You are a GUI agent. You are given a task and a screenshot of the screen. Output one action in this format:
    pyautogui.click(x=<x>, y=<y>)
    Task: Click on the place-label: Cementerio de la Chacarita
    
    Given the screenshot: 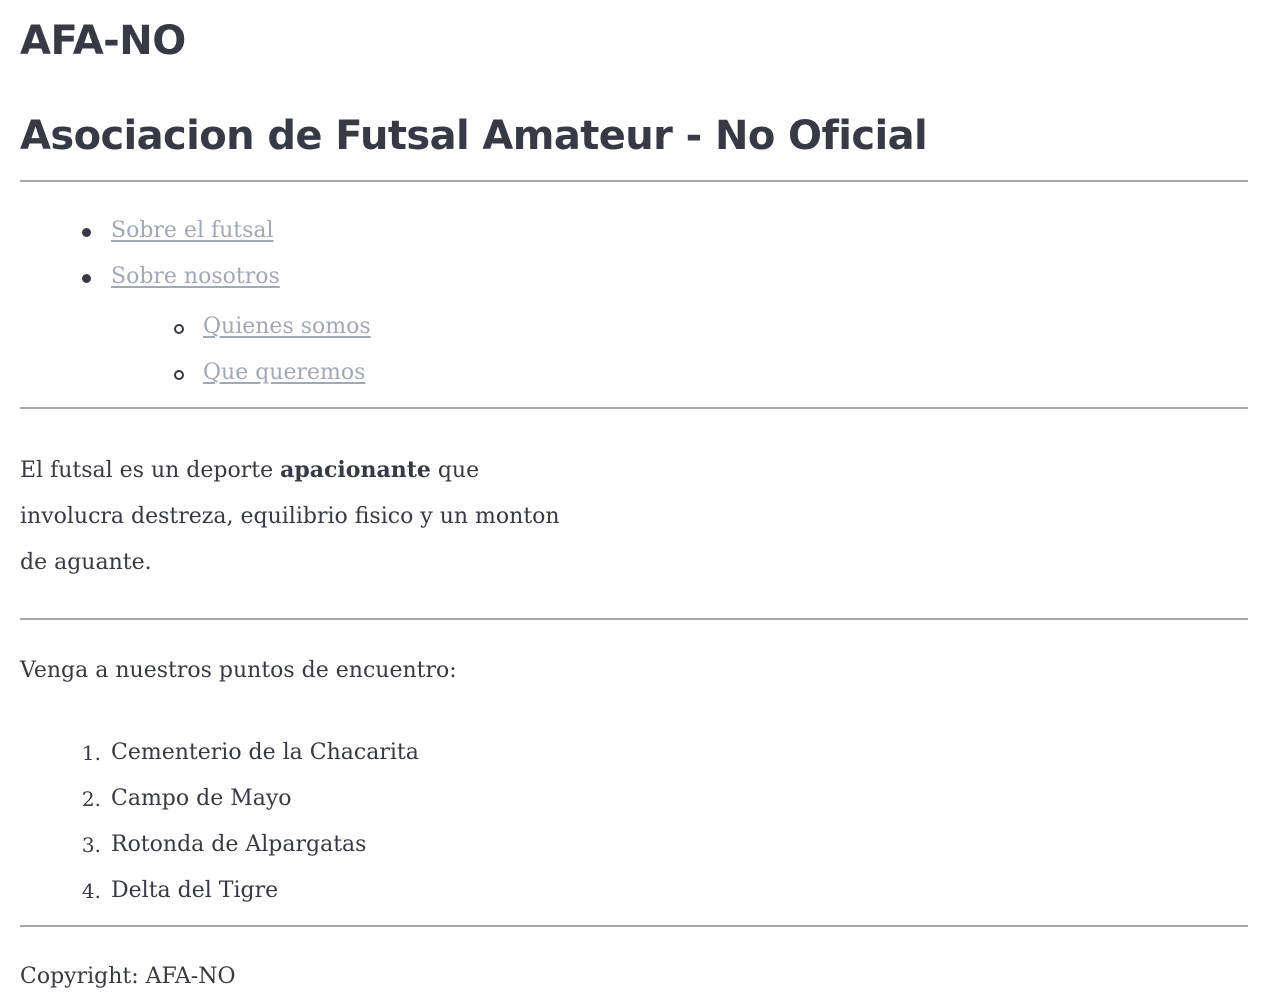 What is the action you would take?
    pyautogui.click(x=265, y=752)
    